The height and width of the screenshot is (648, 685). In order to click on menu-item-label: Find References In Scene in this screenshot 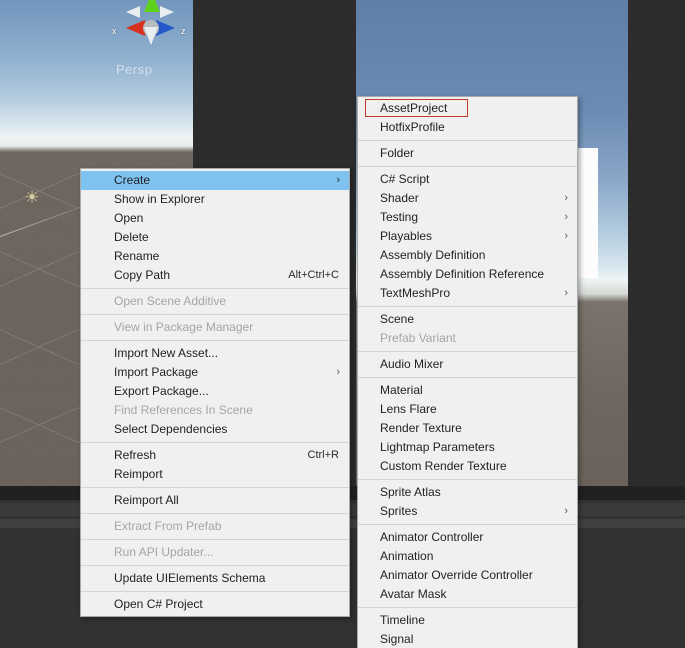, I will do `click(183, 410)`.